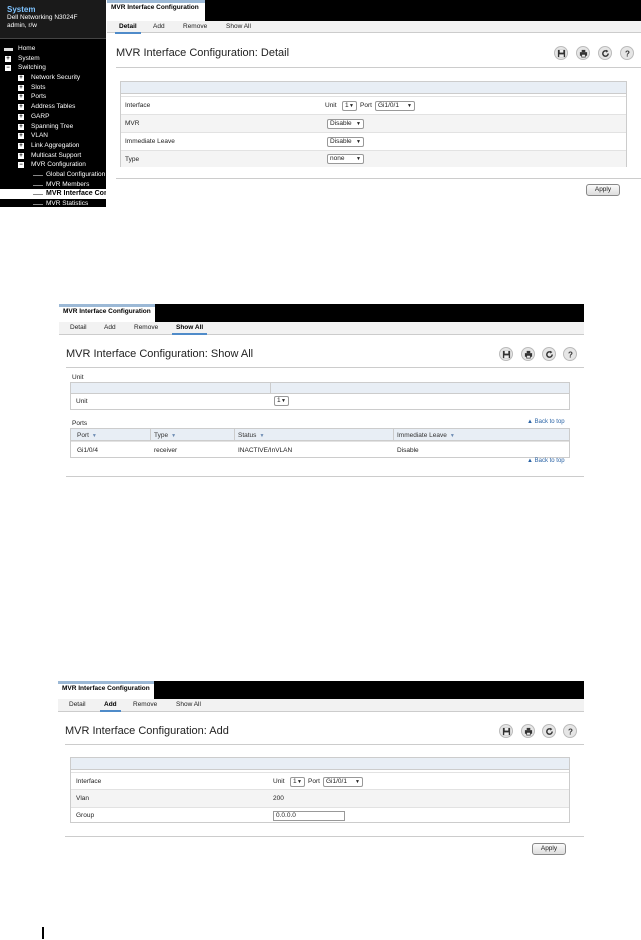 The height and width of the screenshot is (940, 641). Describe the element at coordinates (53, 68) in the screenshot. I see `sidebar-item-switching: − Switching` at that location.